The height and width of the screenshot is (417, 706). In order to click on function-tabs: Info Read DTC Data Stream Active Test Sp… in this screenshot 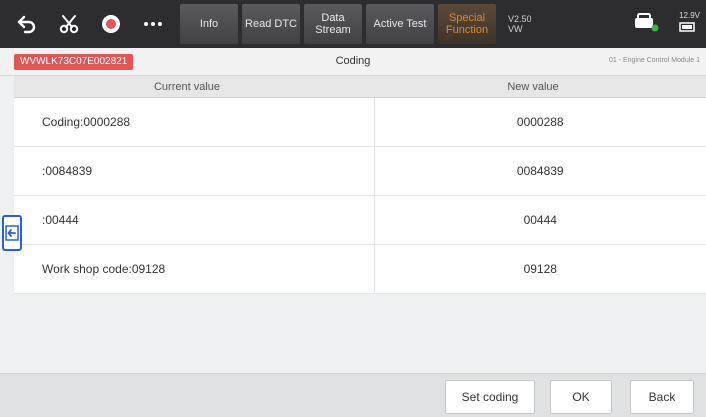, I will do `click(340, 24)`.